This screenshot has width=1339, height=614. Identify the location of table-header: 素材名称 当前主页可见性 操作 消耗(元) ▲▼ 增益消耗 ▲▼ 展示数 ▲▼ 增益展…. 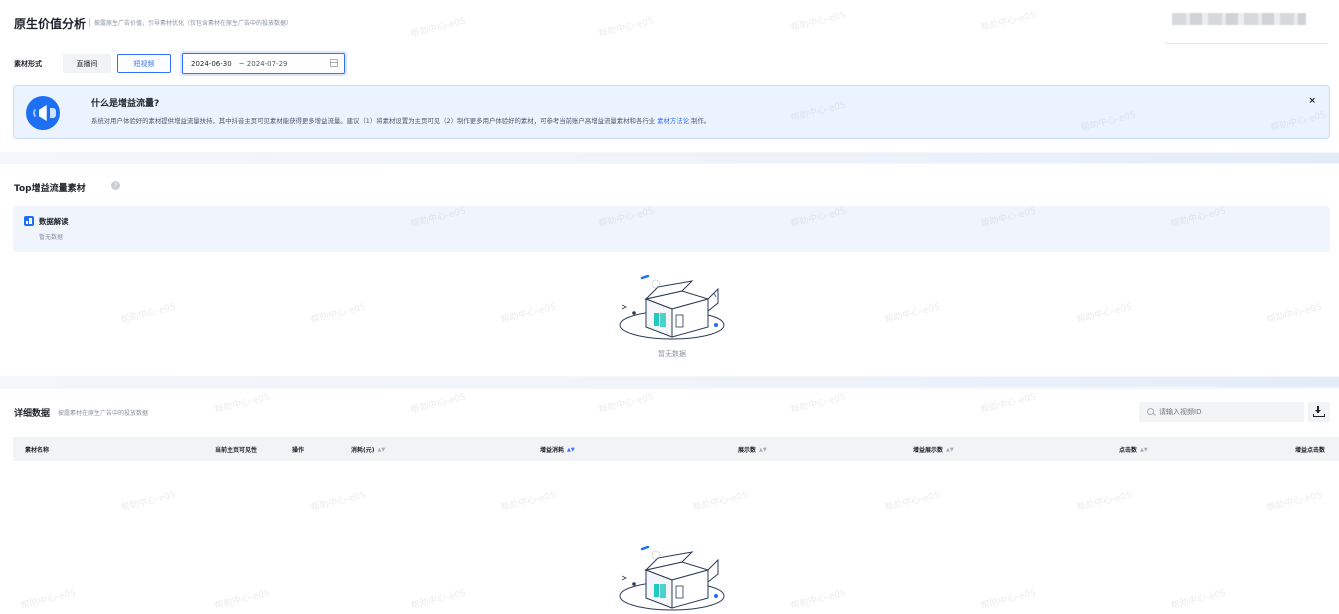
(676, 449).